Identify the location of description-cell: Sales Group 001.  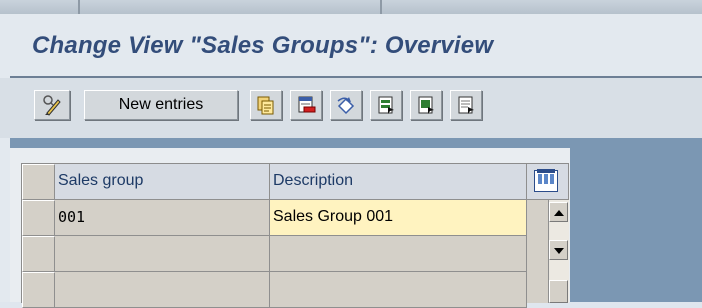
(398, 218).